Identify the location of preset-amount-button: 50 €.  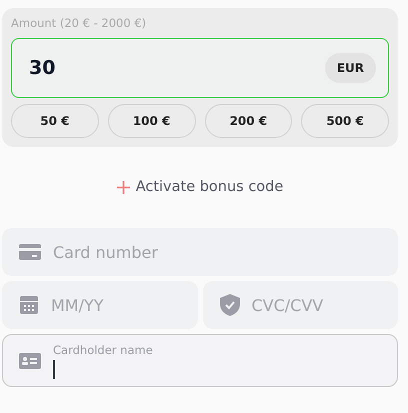
(55, 121).